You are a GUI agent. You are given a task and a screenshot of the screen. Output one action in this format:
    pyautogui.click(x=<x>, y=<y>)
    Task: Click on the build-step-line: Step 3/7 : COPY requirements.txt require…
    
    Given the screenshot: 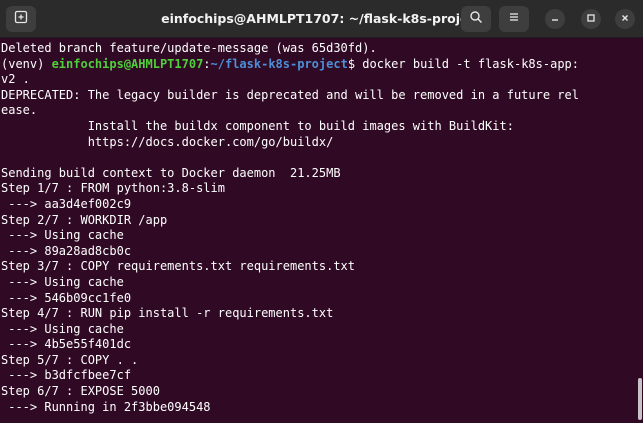 What is the action you would take?
    pyautogui.click(x=178, y=266)
    